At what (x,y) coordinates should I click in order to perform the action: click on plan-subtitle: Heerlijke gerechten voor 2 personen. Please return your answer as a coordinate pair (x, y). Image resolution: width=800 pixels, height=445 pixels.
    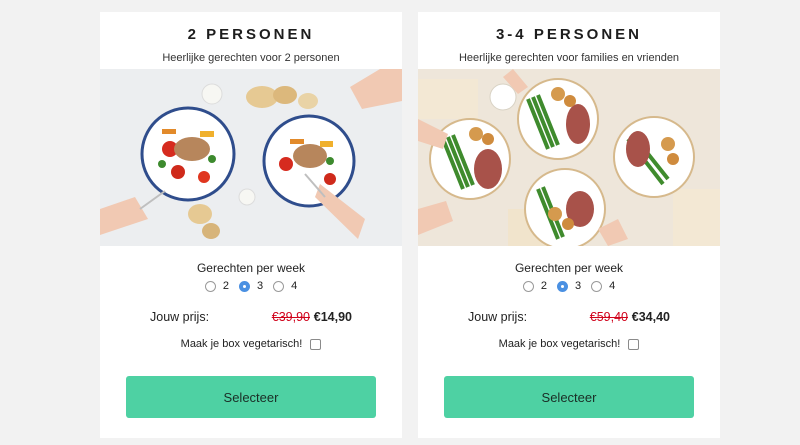
    Looking at the image, I should click on (251, 58).